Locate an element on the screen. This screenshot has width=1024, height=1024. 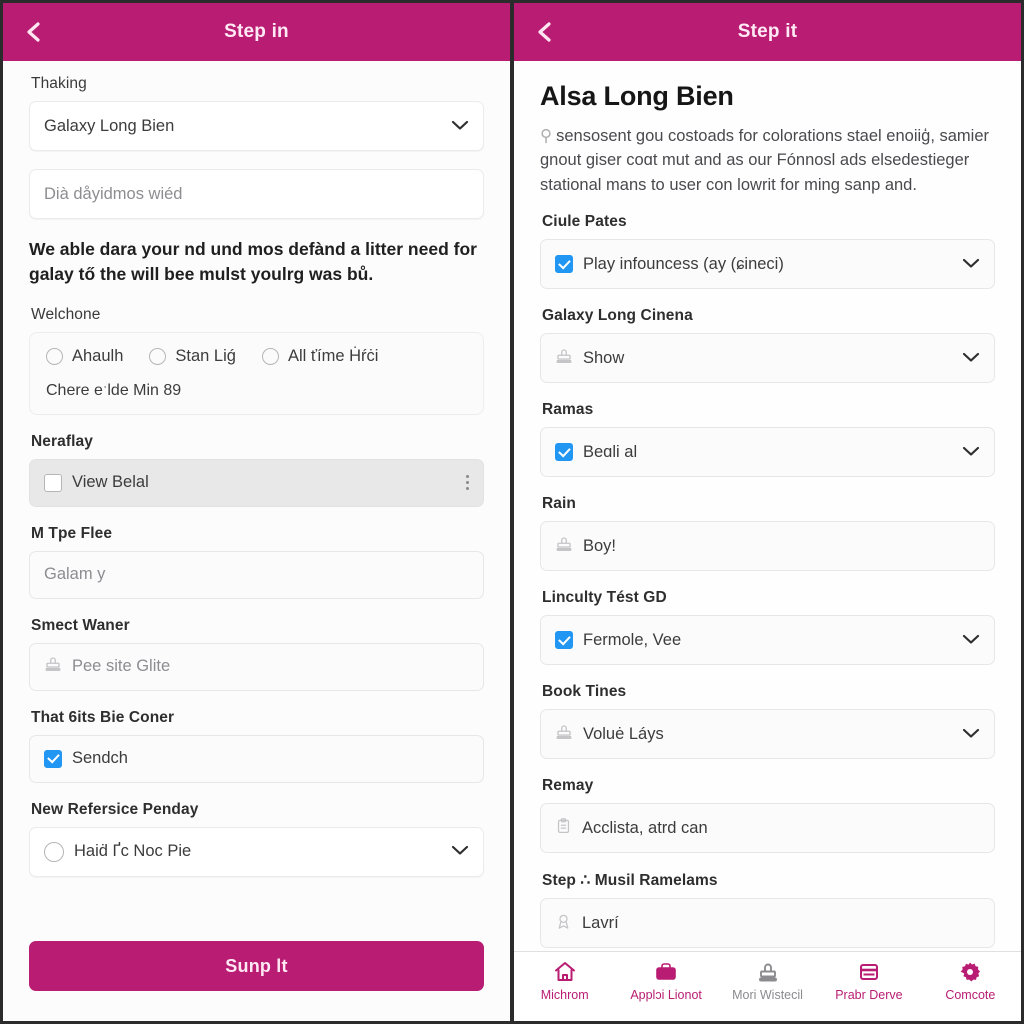
submit-button: Sunp lt is located at coordinates (256, 966).